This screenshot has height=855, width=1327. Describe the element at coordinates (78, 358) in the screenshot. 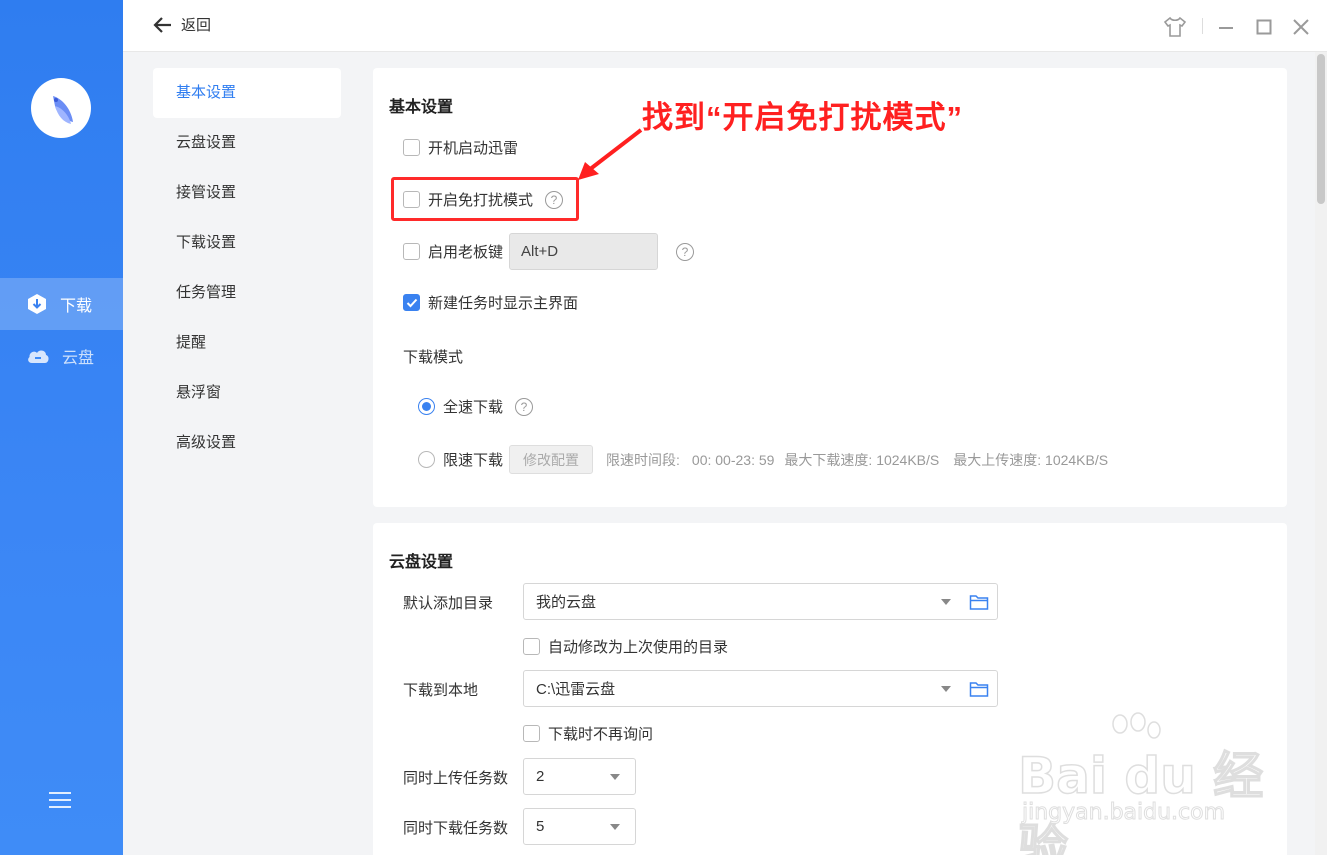

I see `sidebar-item-label: 云盘` at that location.